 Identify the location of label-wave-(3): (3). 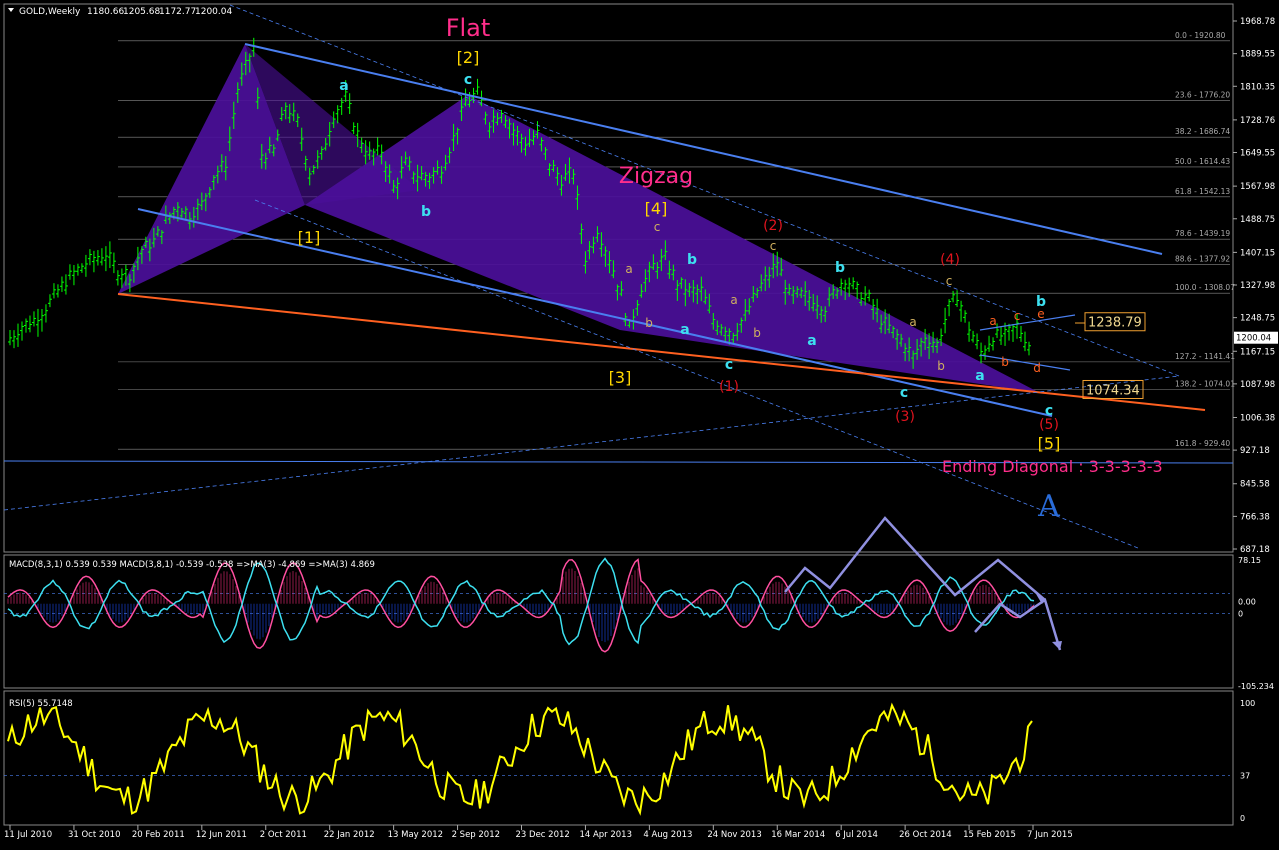
(905, 417).